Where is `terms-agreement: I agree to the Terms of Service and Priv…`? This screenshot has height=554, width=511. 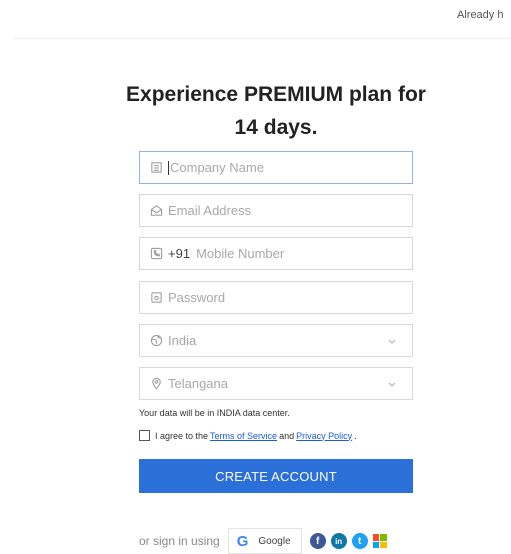 terms-agreement: I agree to the Terms of Service and Priv… is located at coordinates (248, 435).